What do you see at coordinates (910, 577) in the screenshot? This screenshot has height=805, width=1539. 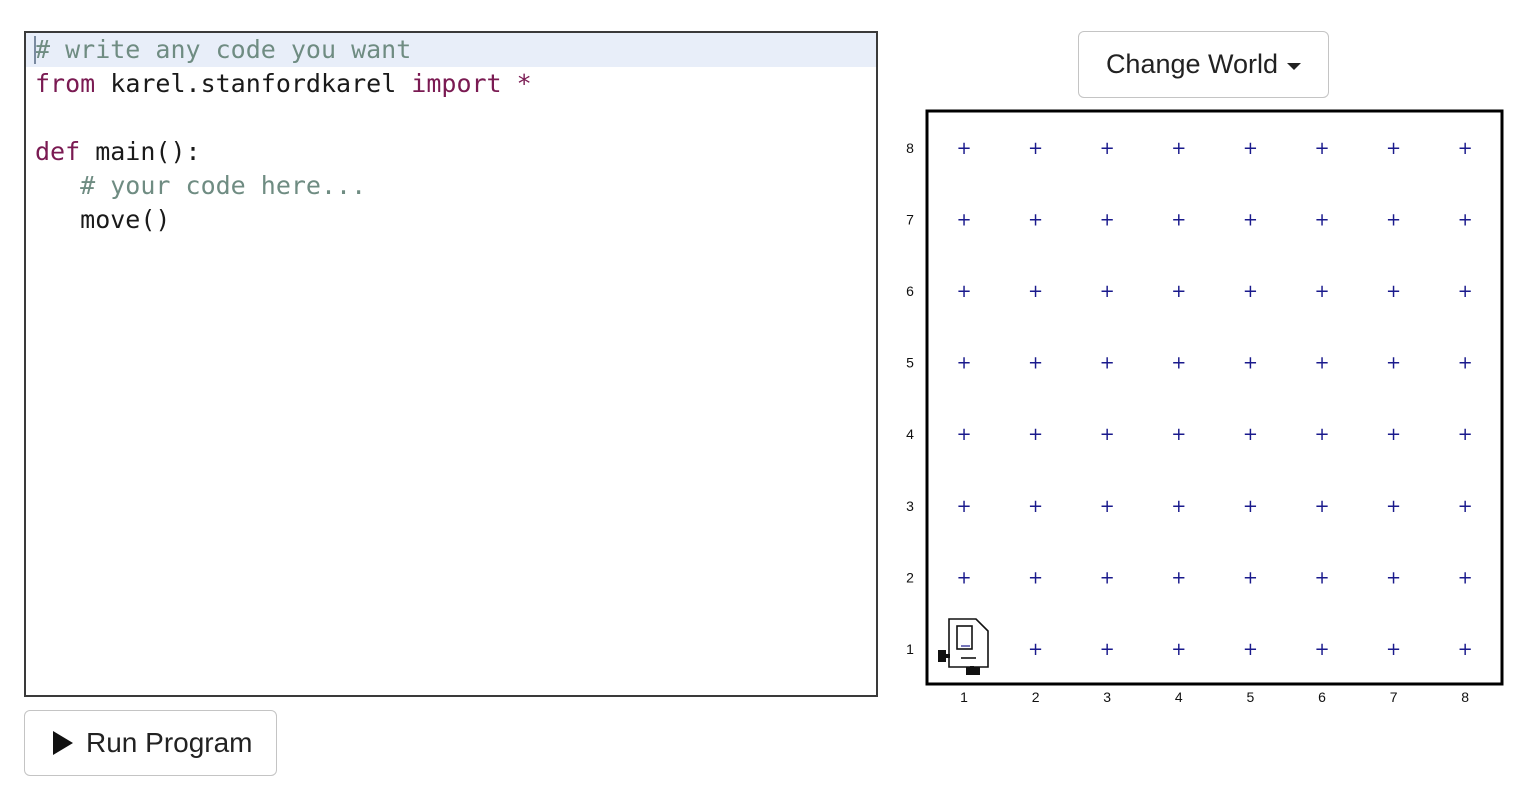 I see `street-label: 2` at bounding box center [910, 577].